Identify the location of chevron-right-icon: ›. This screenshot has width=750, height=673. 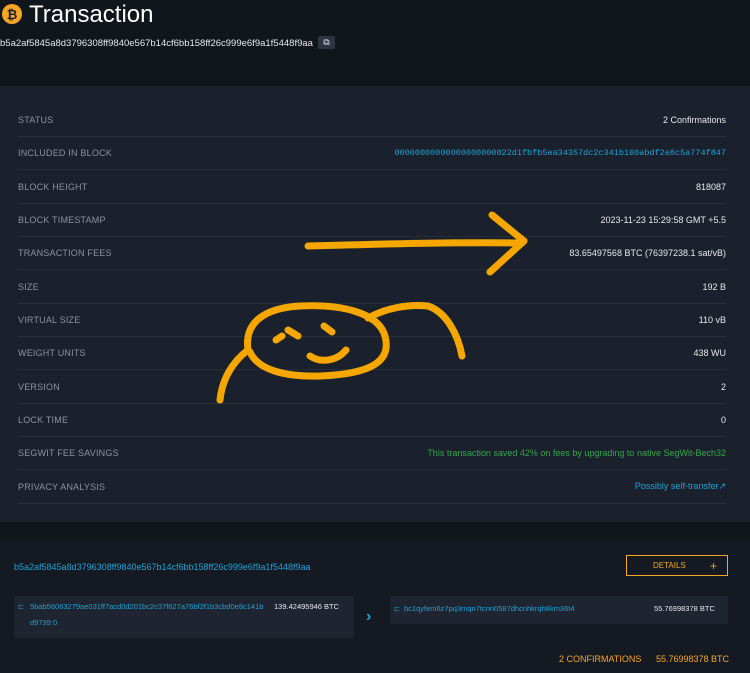
(369, 616).